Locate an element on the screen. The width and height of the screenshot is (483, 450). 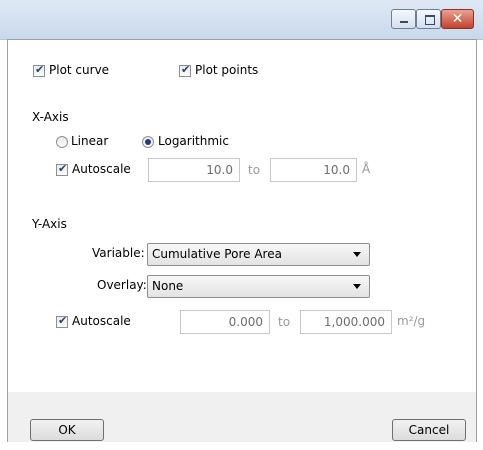
overlay-label: Overlay: is located at coordinates (122, 285).